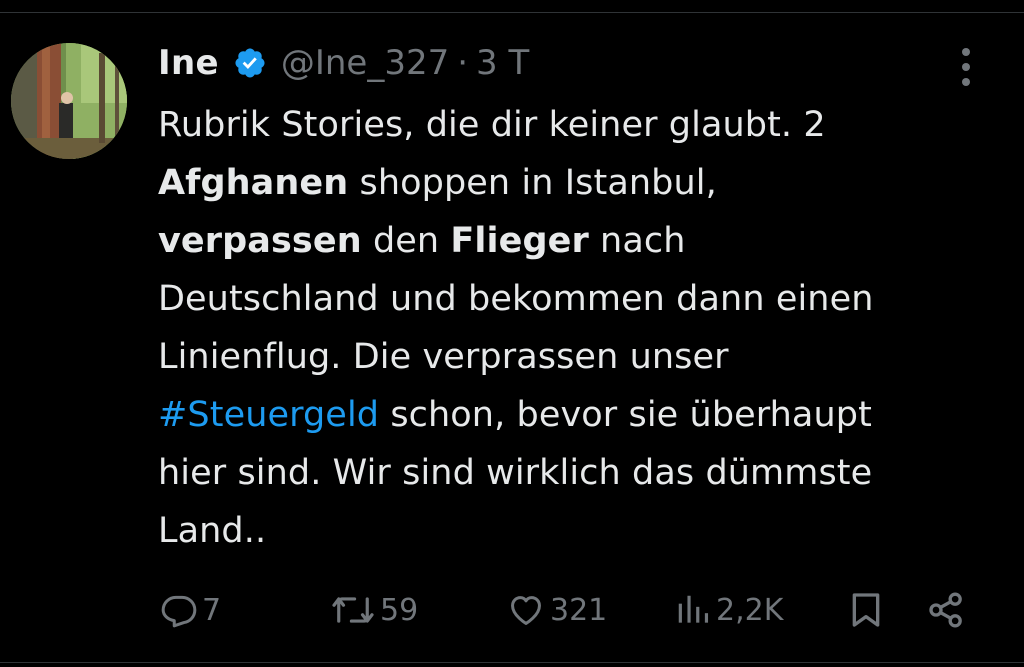 This screenshot has height=667, width=1024. I want to click on avatar-image, so click(69, 101).